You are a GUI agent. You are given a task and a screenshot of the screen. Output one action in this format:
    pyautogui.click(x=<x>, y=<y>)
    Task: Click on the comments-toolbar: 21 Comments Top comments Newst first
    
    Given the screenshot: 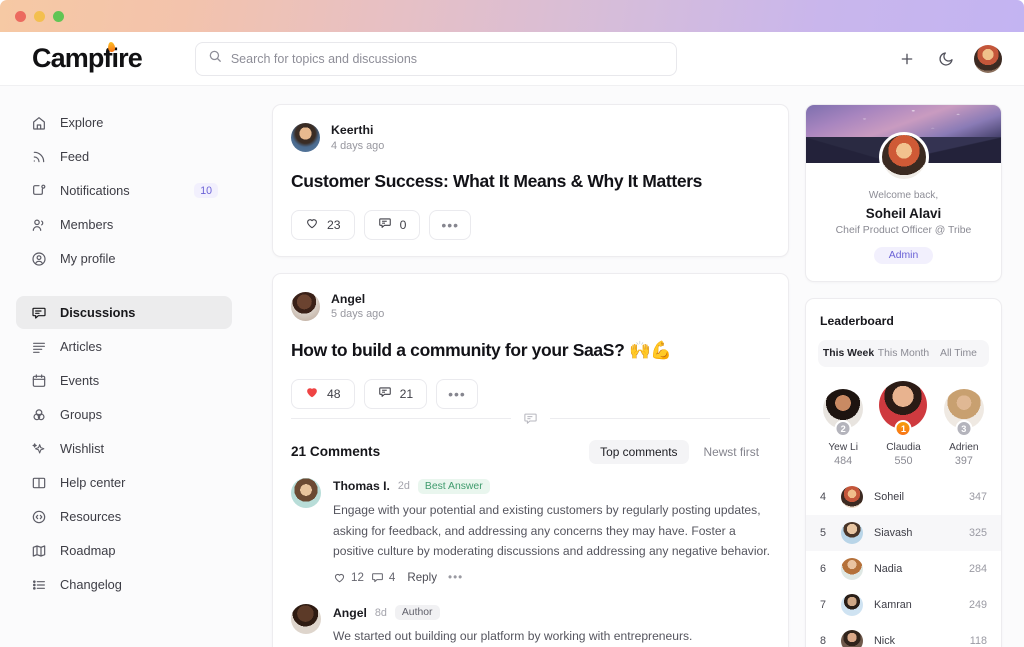 What is the action you would take?
    pyautogui.click(x=531, y=451)
    